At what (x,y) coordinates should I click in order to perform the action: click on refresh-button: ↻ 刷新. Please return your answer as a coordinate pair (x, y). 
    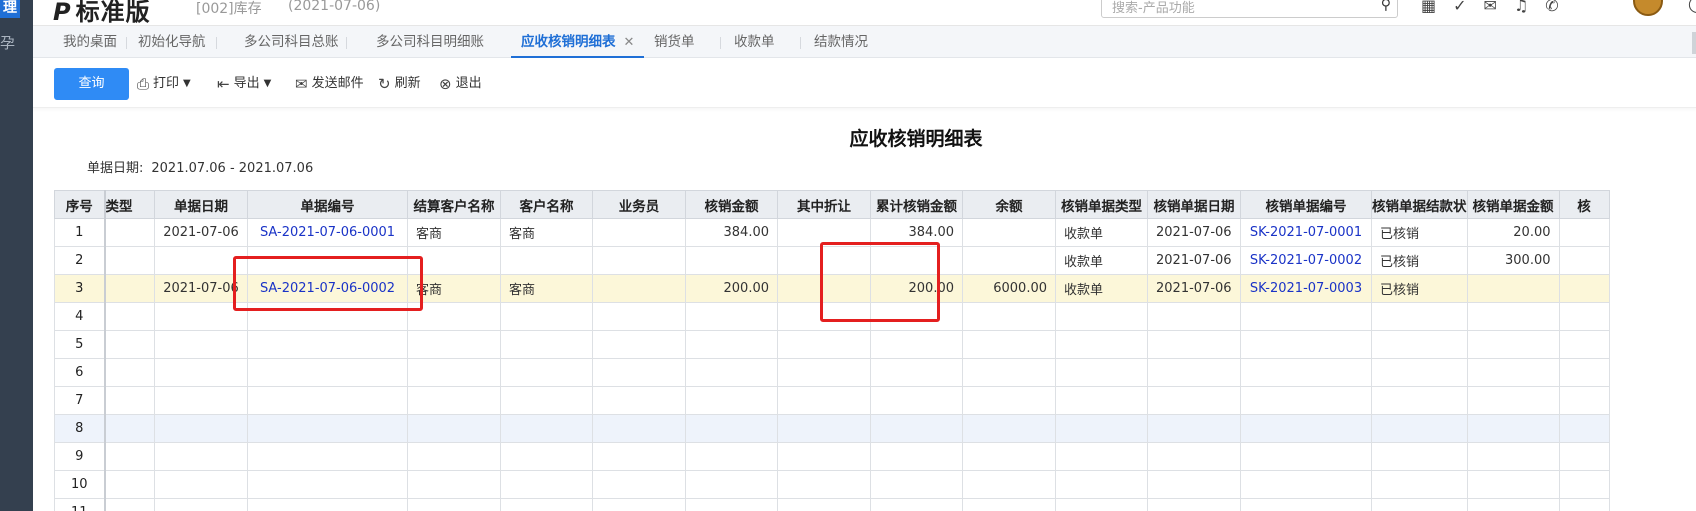
    Looking at the image, I should click on (399, 84).